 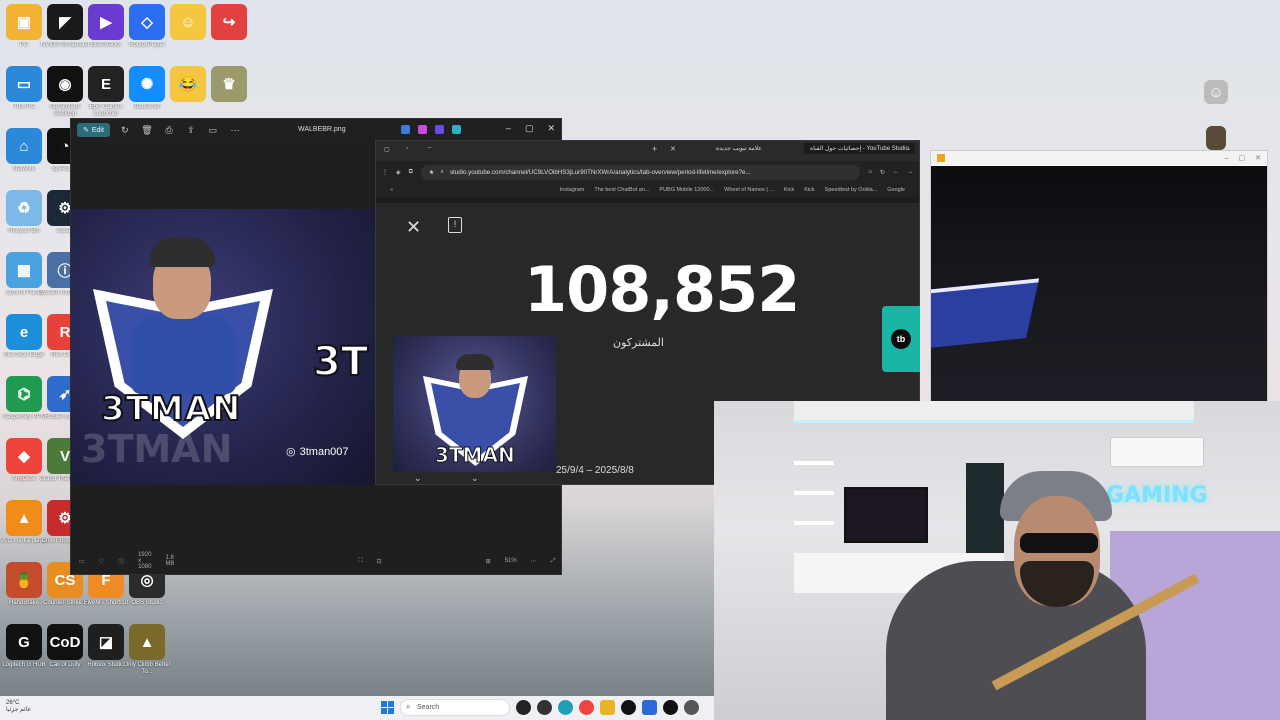 I want to click on back-icon: ←, so click(x=896, y=172).